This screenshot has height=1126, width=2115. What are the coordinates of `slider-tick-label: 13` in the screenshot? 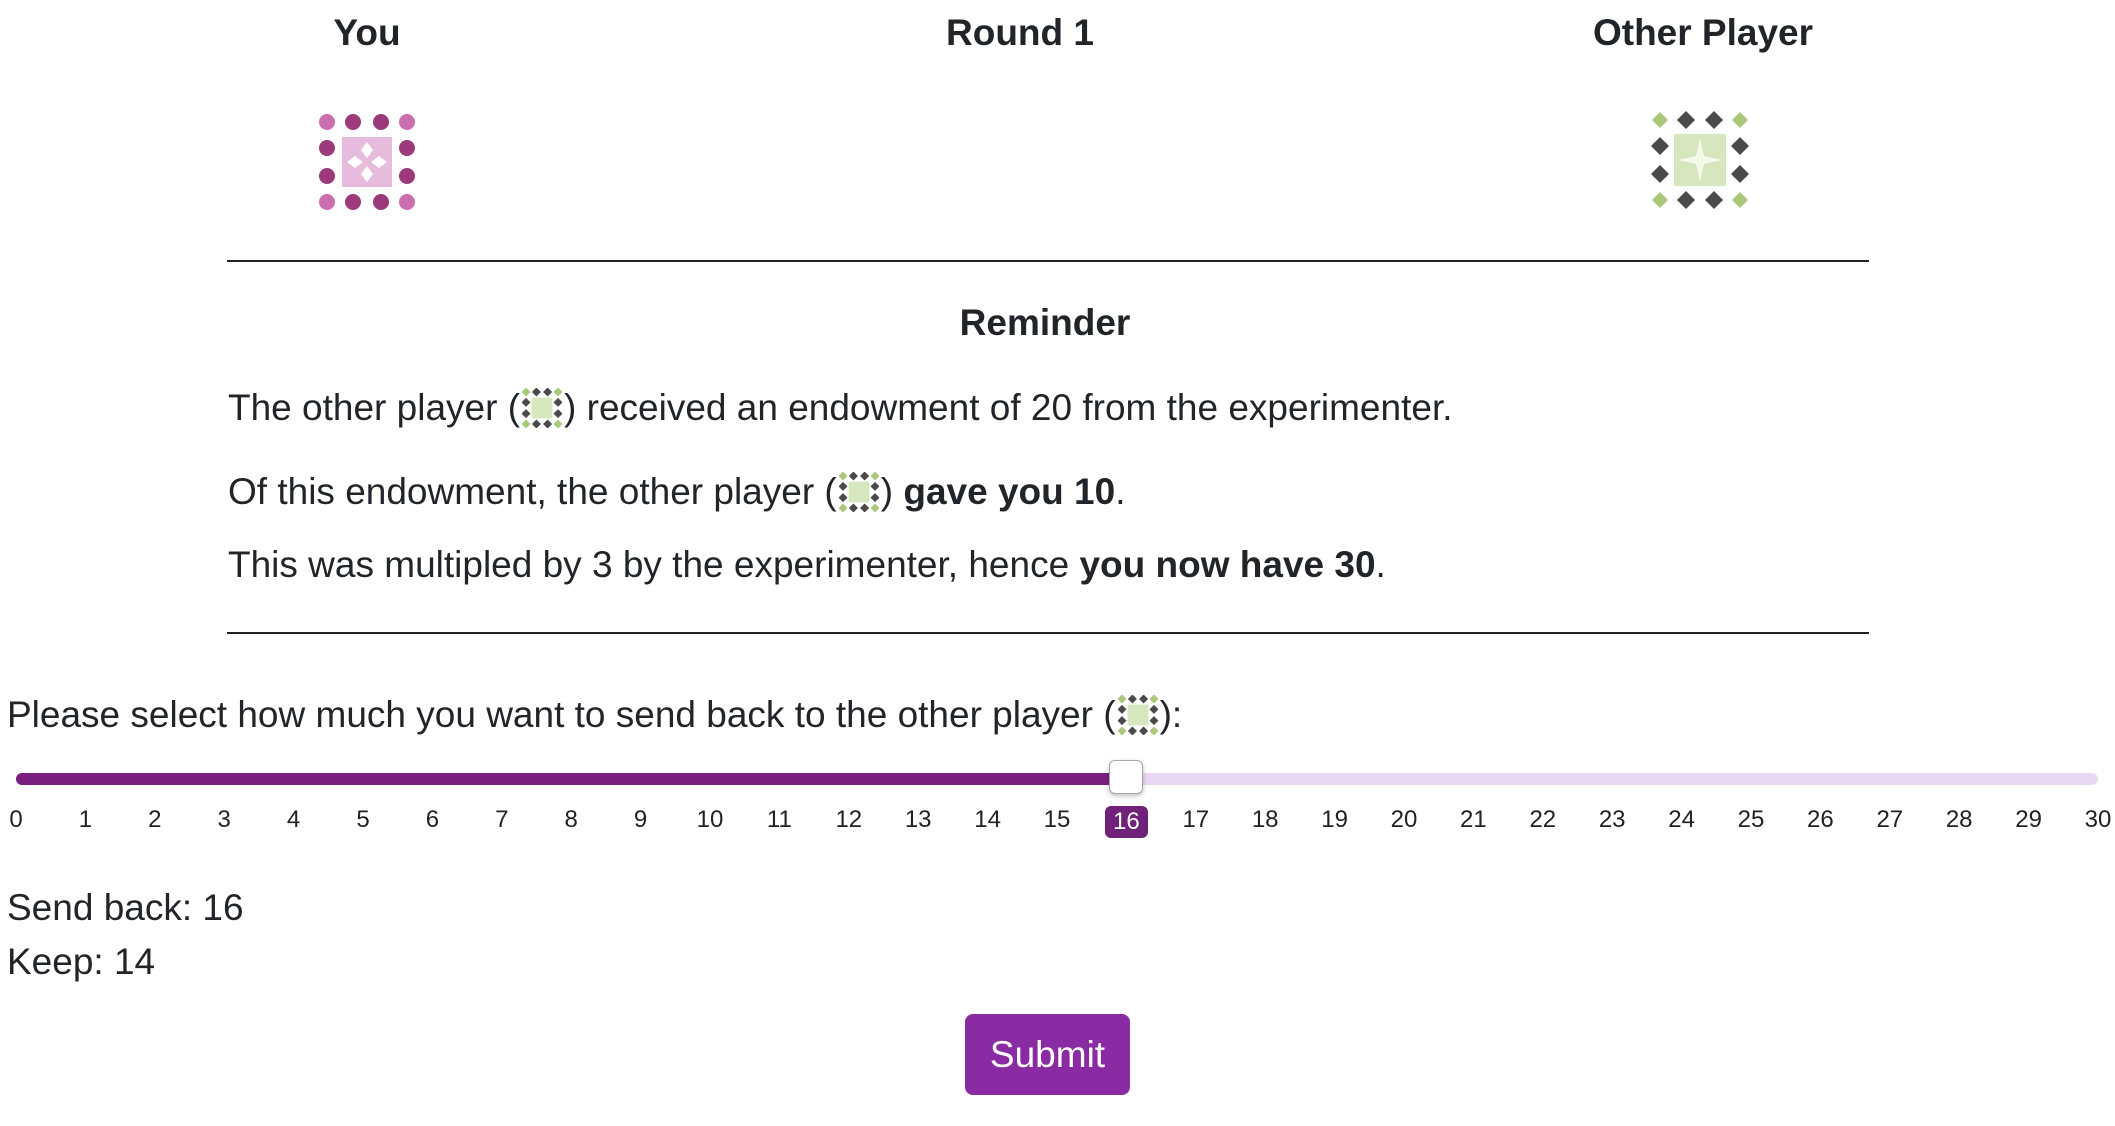 It's located at (918, 819).